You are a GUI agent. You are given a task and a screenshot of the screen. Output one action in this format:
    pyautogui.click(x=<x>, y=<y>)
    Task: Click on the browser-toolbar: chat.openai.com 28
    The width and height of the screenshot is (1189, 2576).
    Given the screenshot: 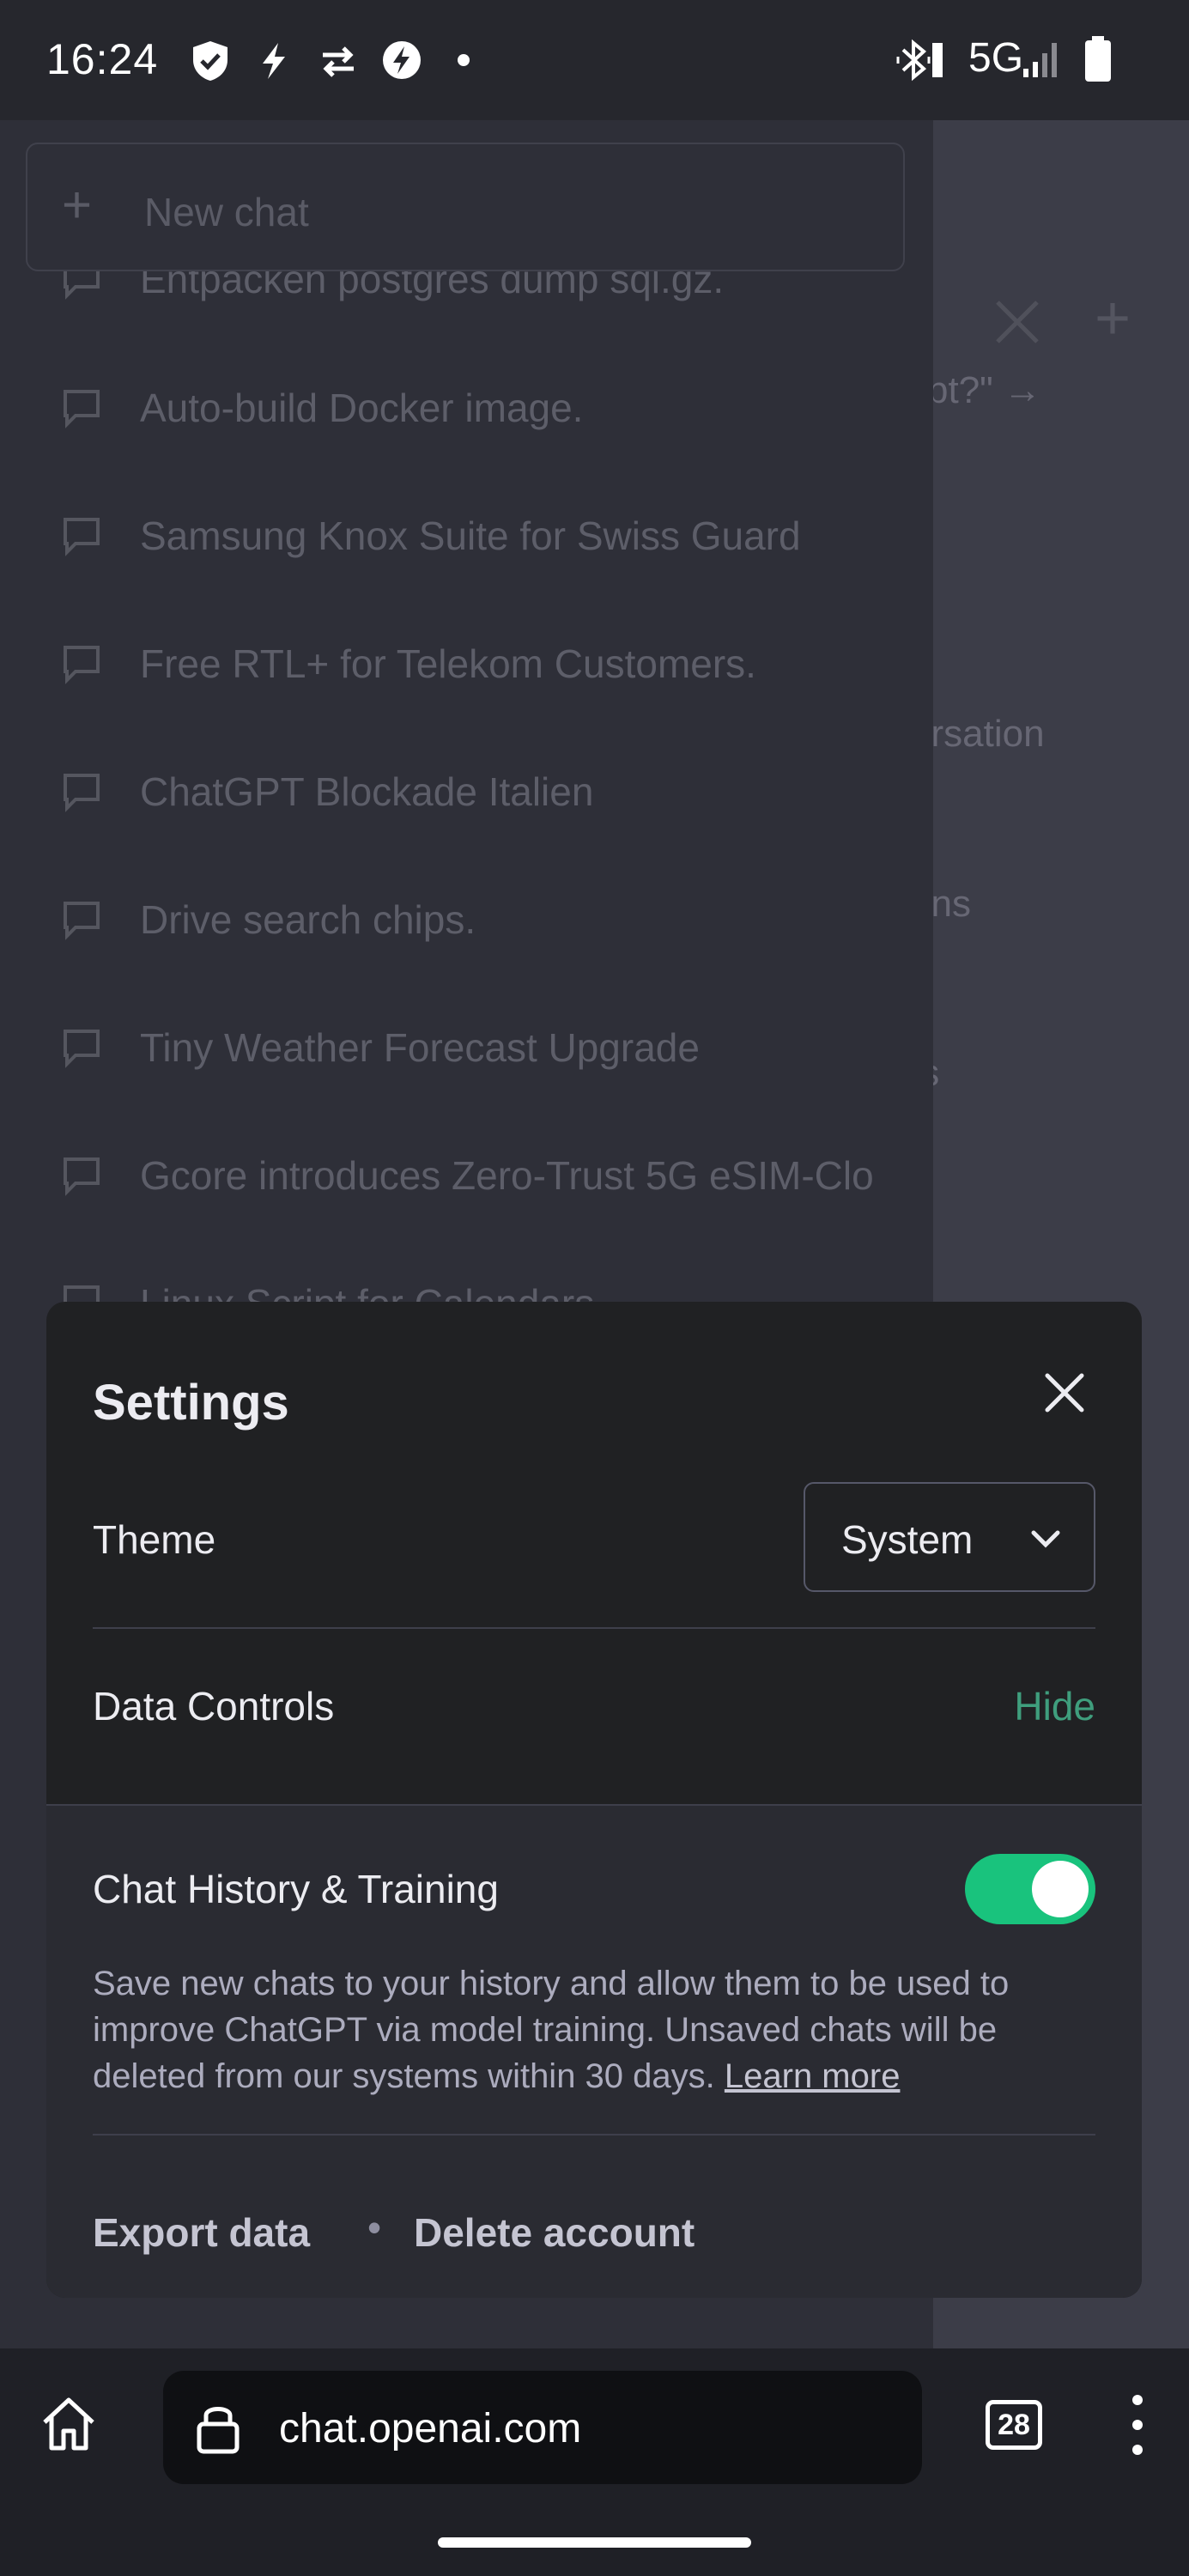 What is the action you would take?
    pyautogui.click(x=594, y=2462)
    